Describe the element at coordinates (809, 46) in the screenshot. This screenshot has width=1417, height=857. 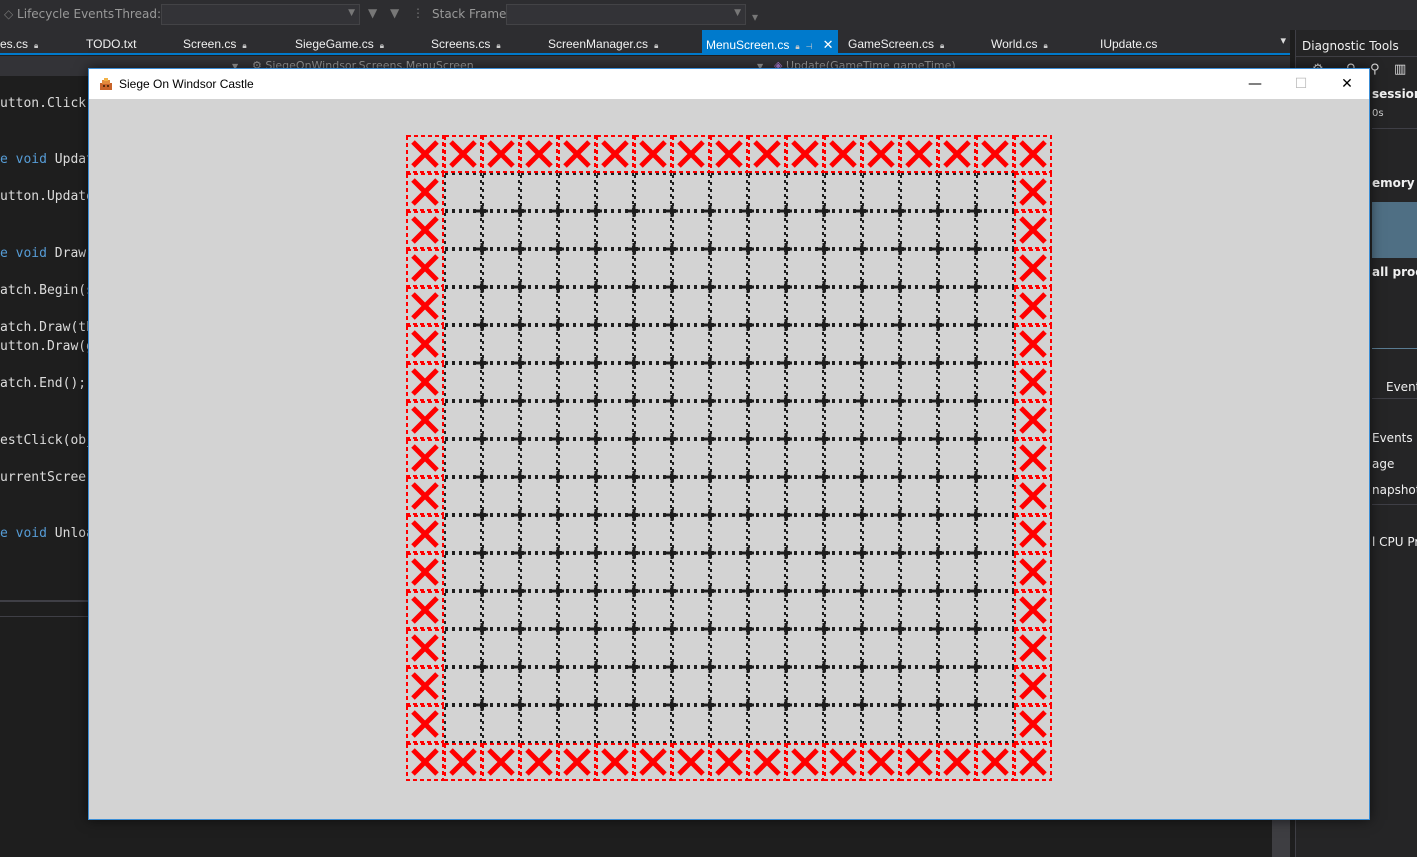
I see `pin-icon: ⊣` at that location.